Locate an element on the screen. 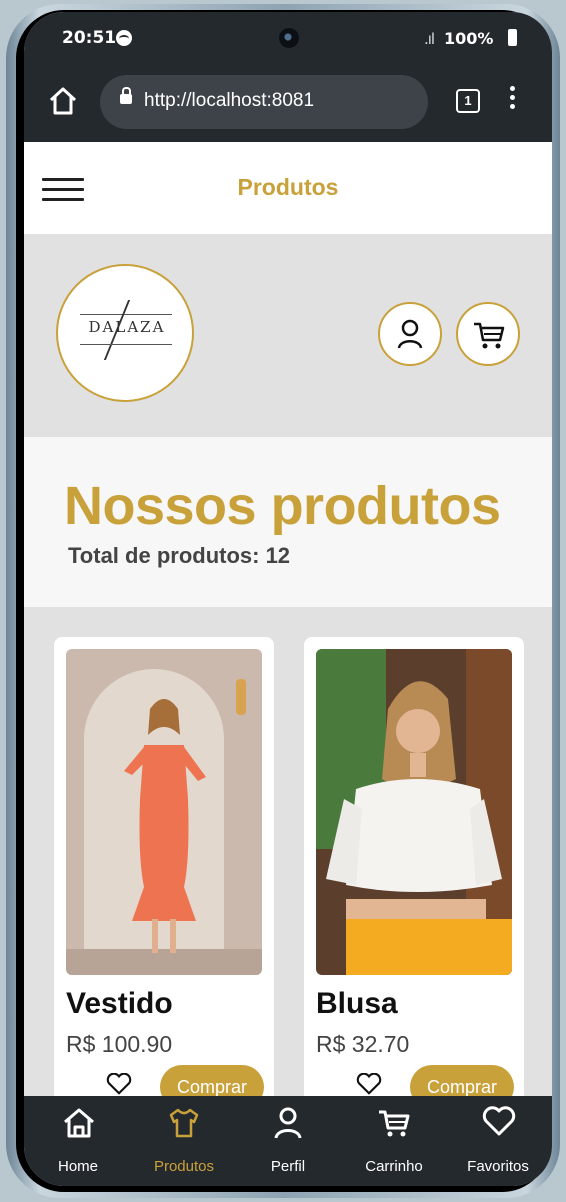 This screenshot has width=566, height=1202. nav-favoritos: Favoritos is located at coordinates (498, 1141).